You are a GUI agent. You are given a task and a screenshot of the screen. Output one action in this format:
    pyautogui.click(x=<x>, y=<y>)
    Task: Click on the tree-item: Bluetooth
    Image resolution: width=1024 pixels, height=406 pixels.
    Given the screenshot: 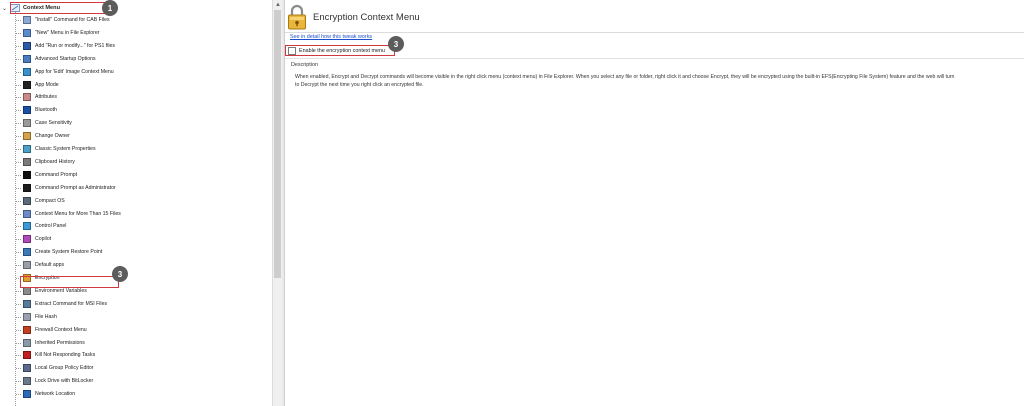 What is the action you would take?
    pyautogui.click(x=40, y=110)
    